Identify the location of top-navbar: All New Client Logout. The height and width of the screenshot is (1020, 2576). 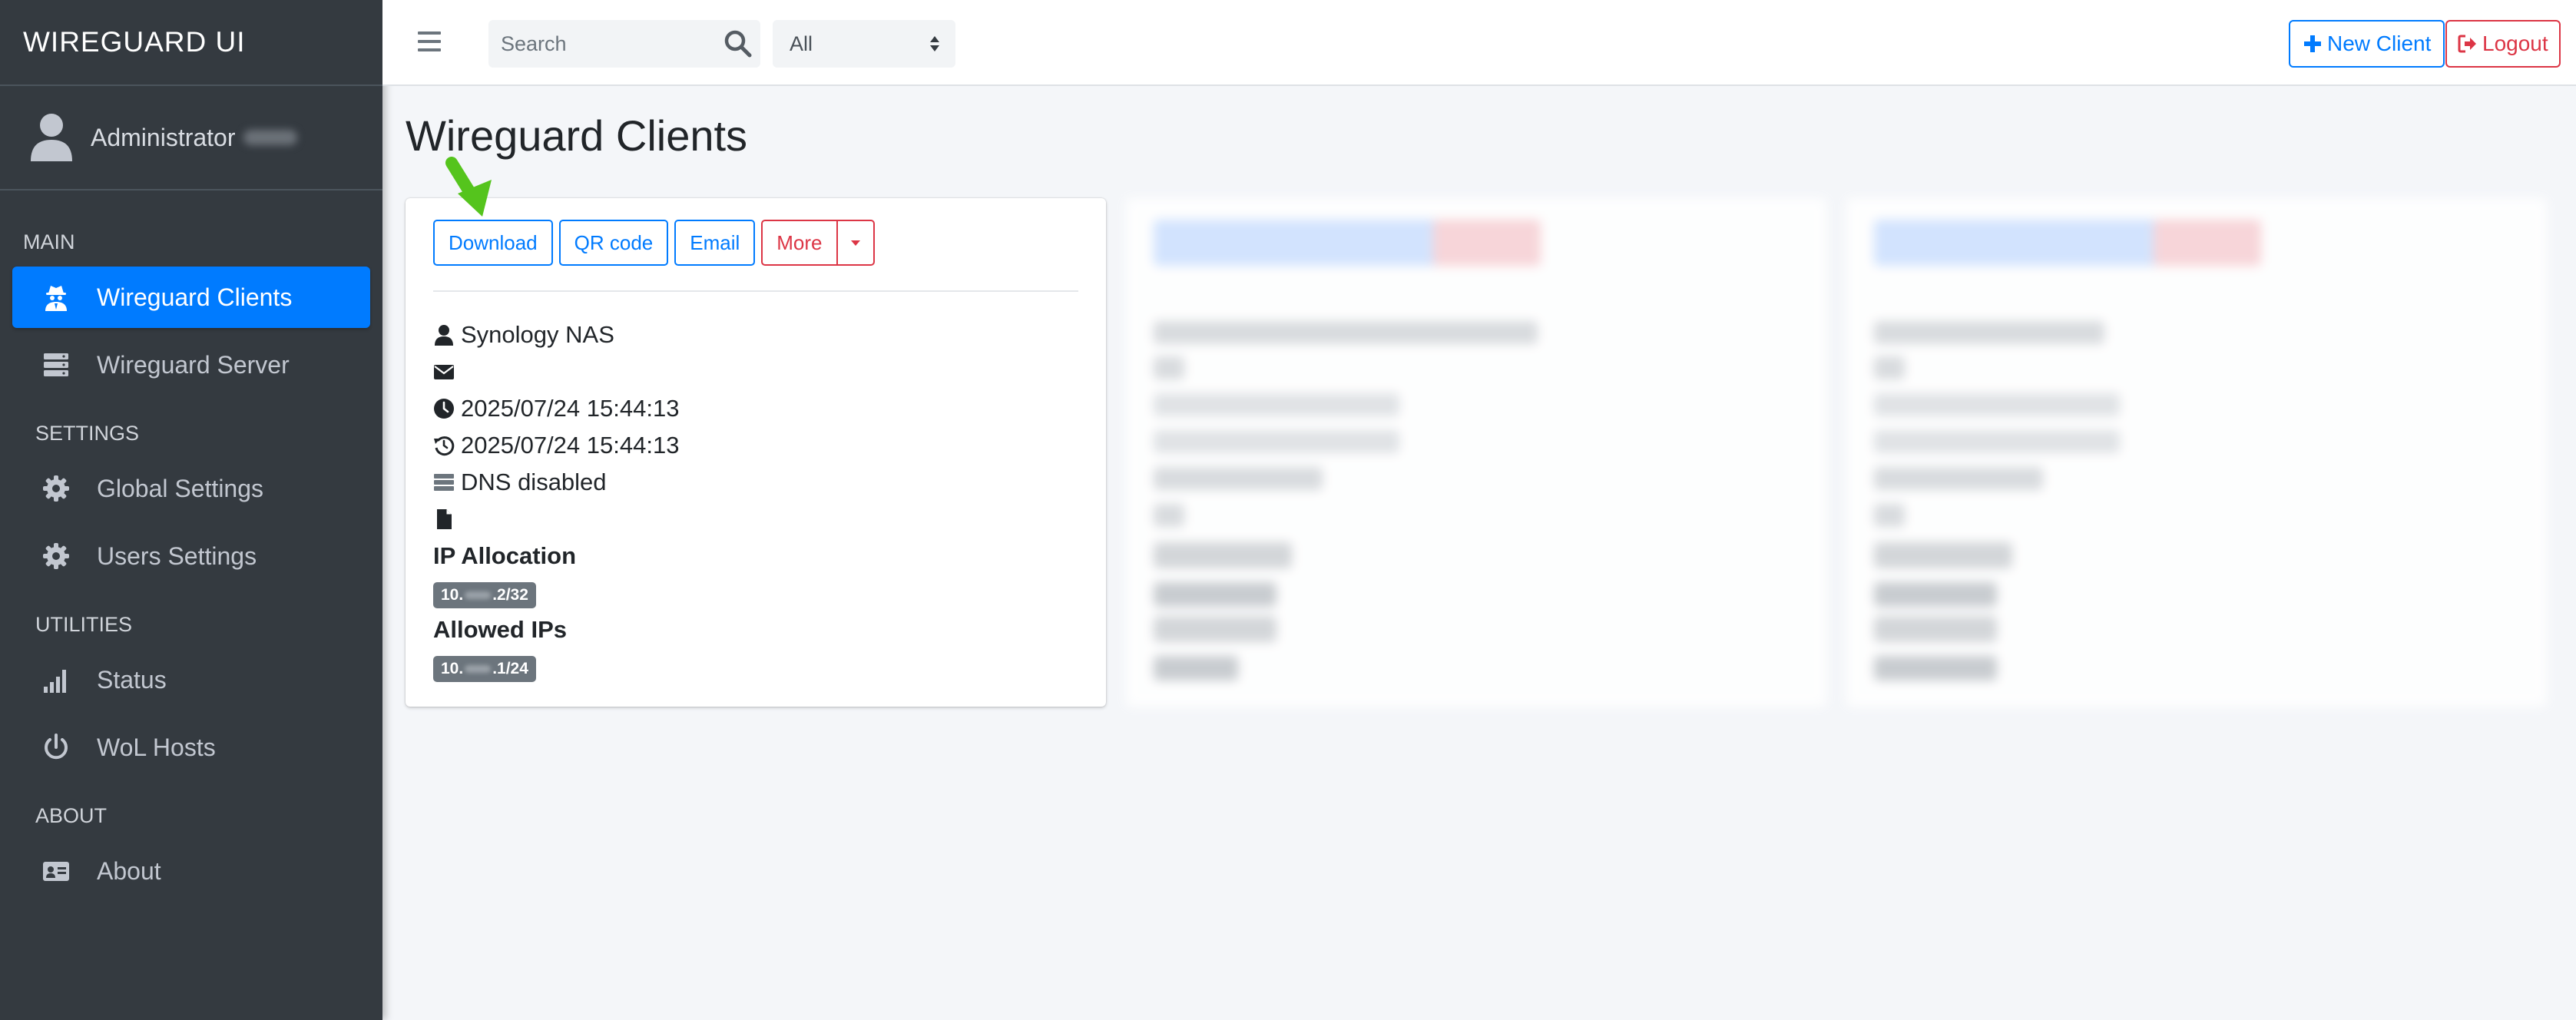
(1479, 43).